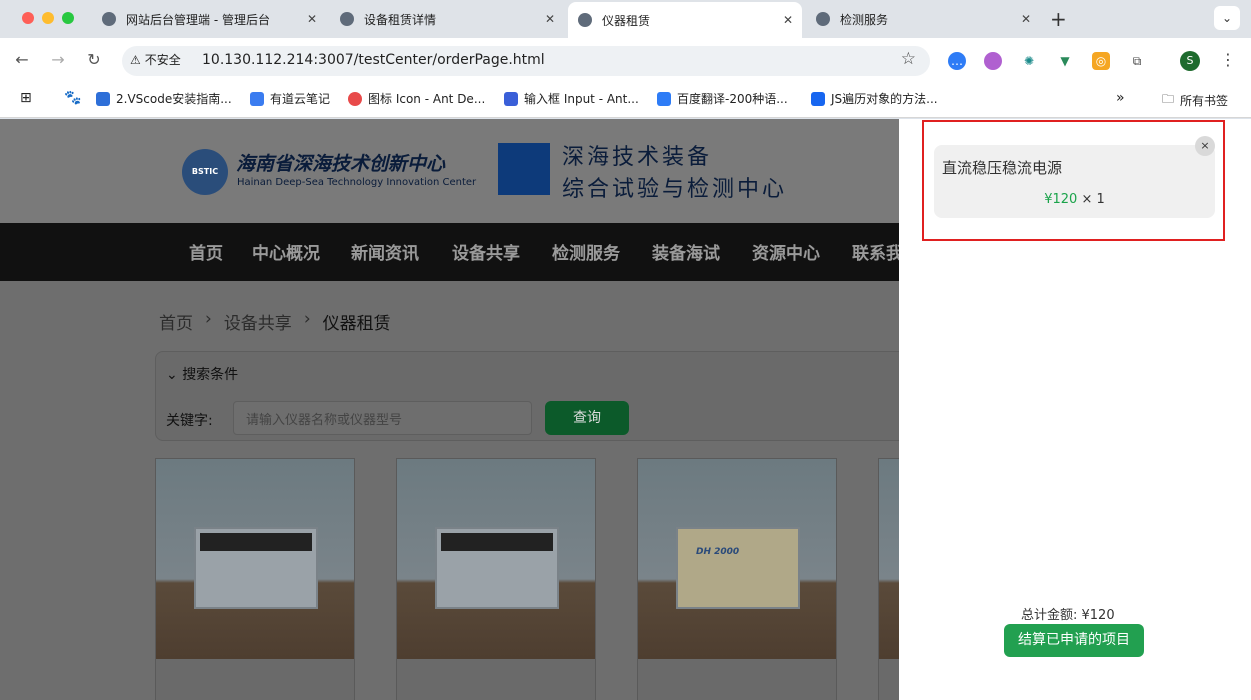  I want to click on nav-news: 新闻资讯, so click(385, 251).